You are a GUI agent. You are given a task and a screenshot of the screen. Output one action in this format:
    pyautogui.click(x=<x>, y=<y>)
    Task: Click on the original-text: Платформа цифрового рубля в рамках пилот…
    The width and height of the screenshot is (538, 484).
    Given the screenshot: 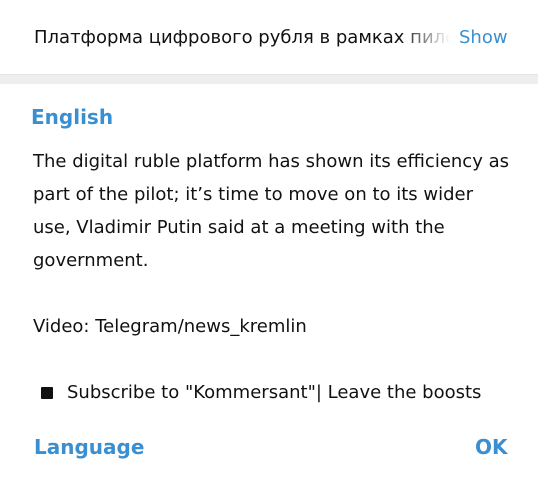 What is the action you would take?
    pyautogui.click(x=242, y=37)
    